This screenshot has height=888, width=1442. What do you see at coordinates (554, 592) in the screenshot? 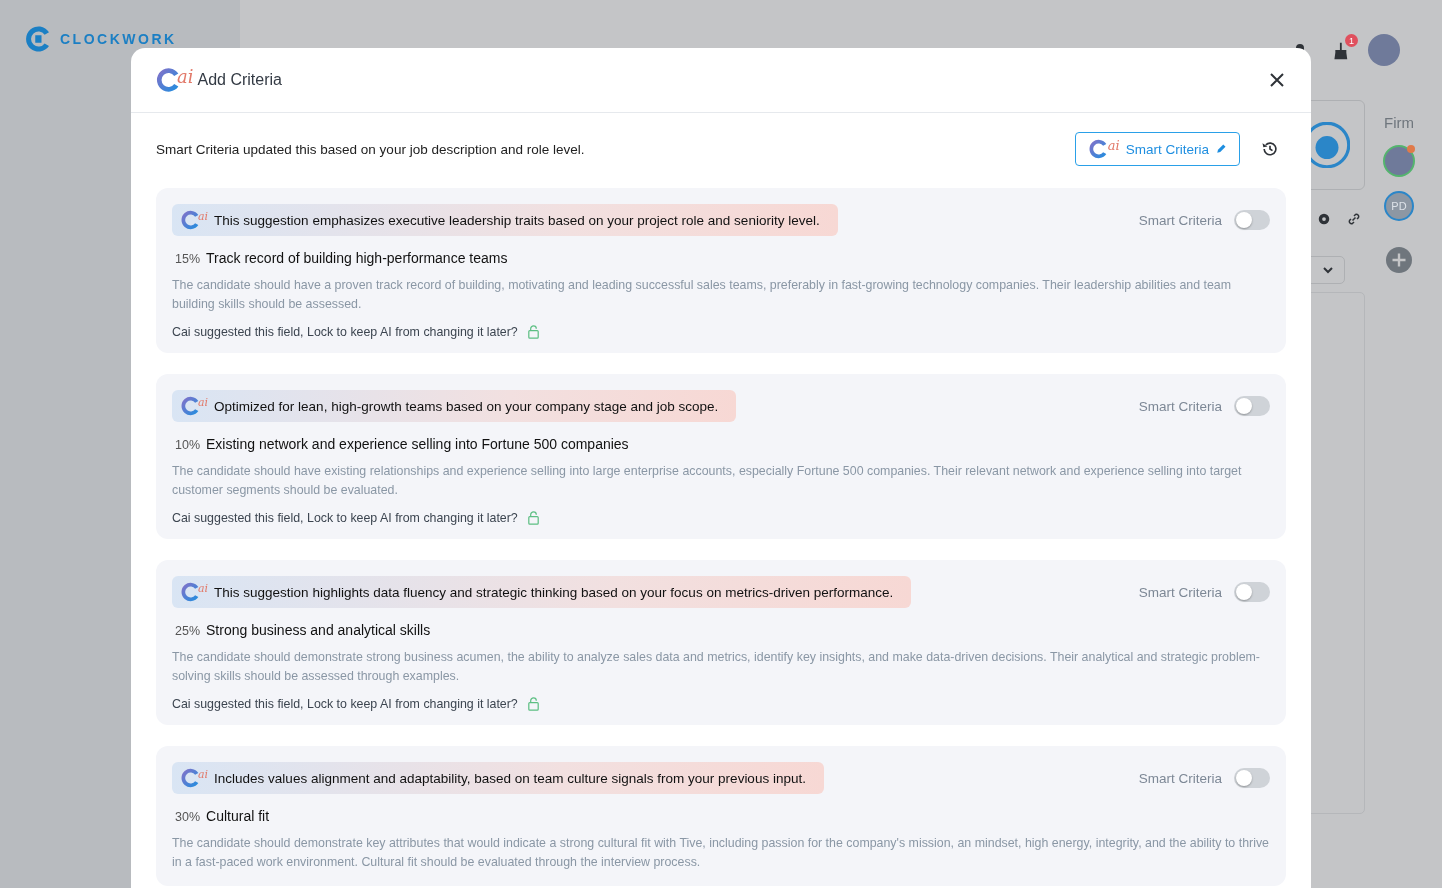
I see `suggestion-text: This suggestion highlights data fluency and strategic thinking based on your focus on metrics-driven performance.` at bounding box center [554, 592].